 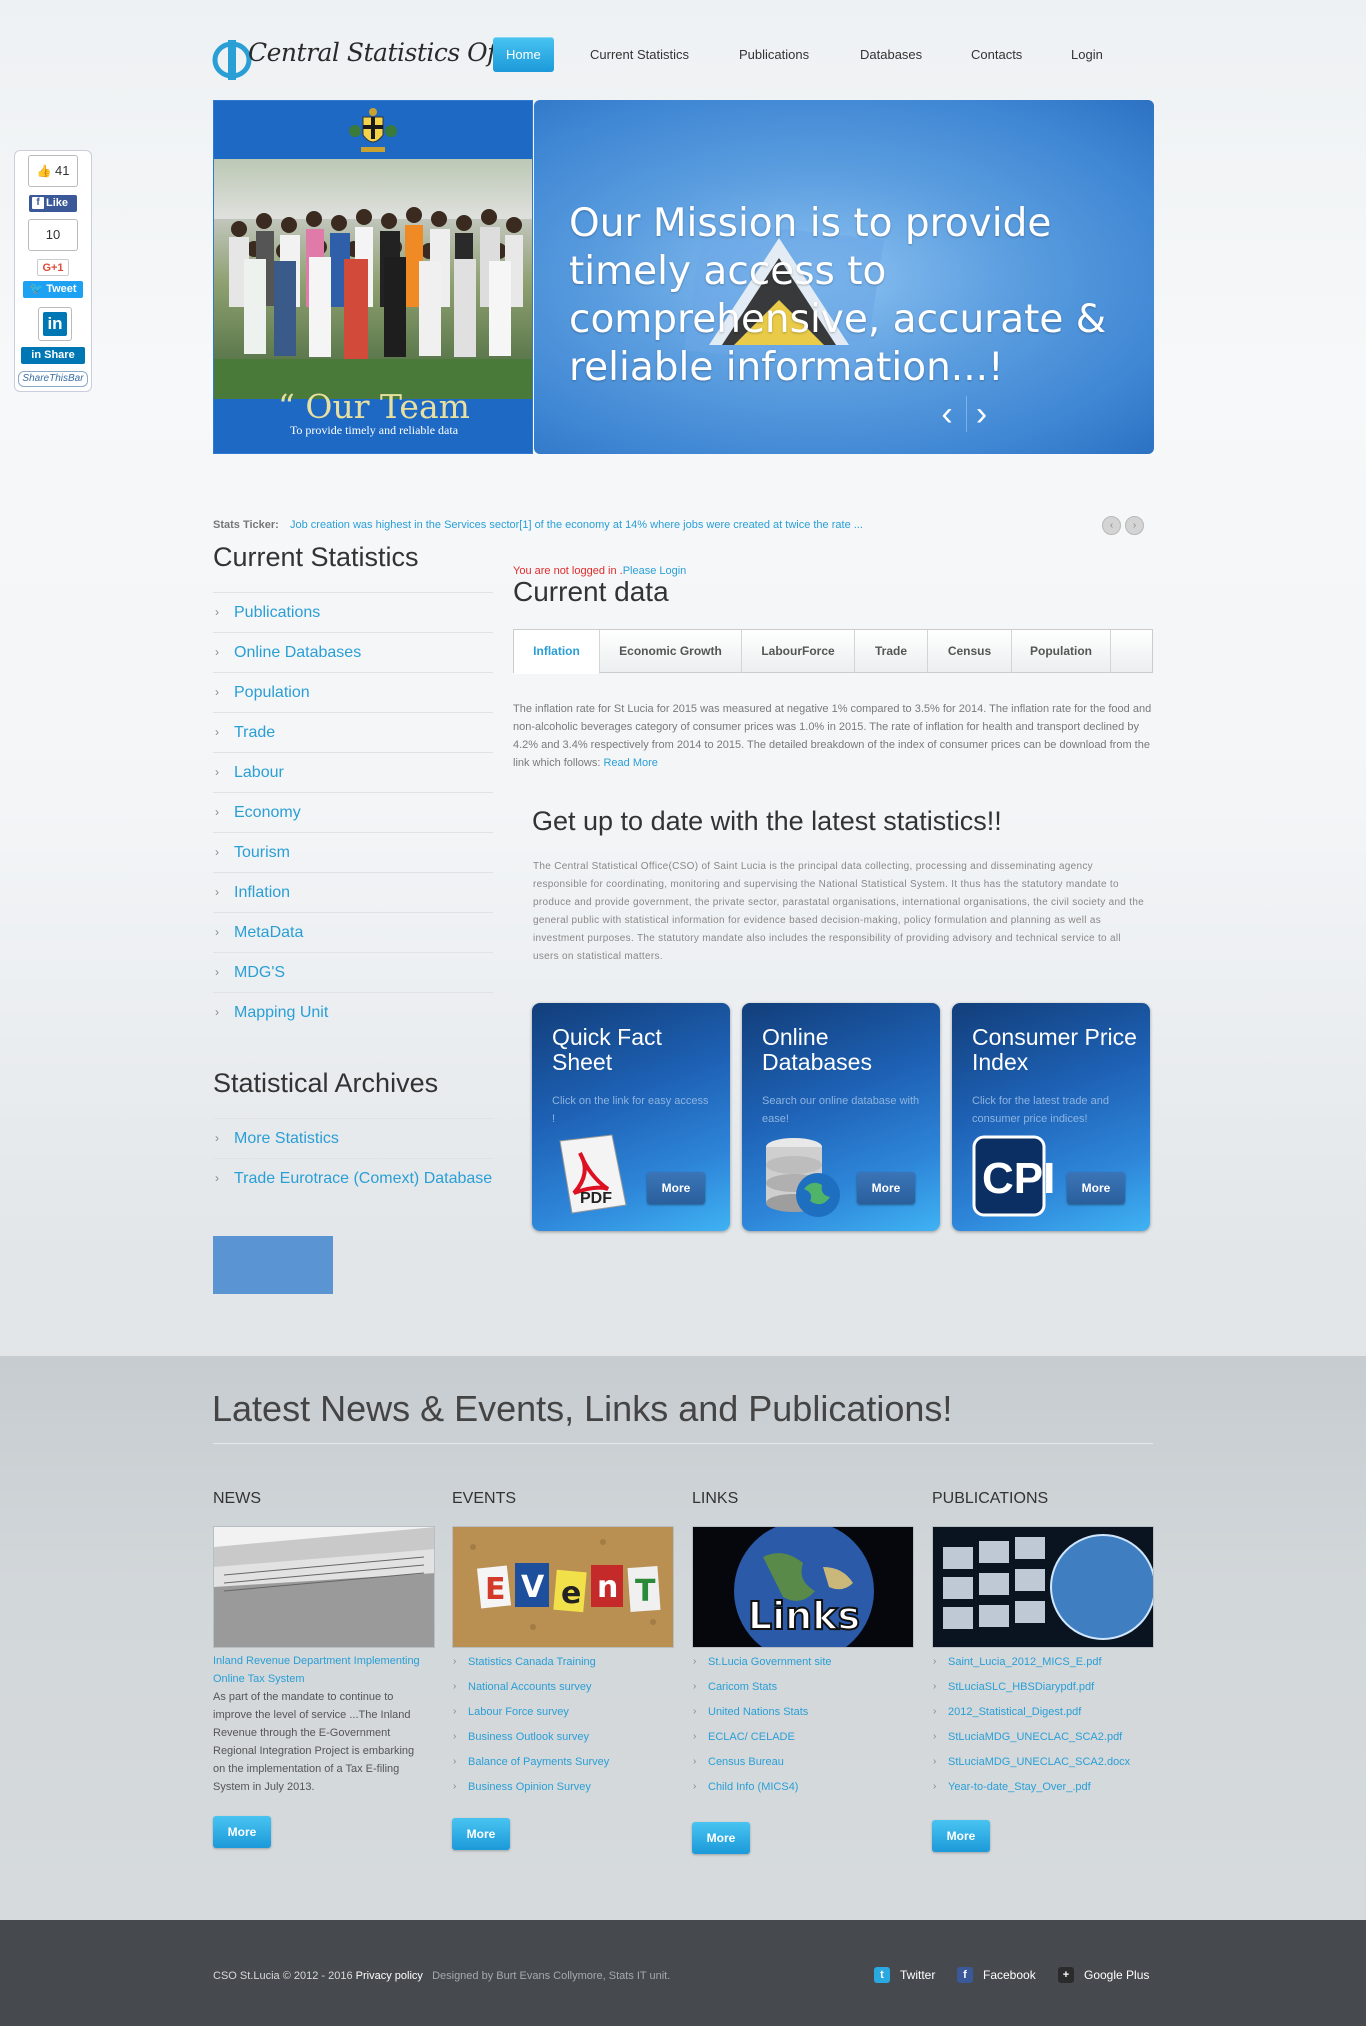 What do you see at coordinates (389, 1976) in the screenshot?
I see `privacy-policy-link: Privacy policy` at bounding box center [389, 1976].